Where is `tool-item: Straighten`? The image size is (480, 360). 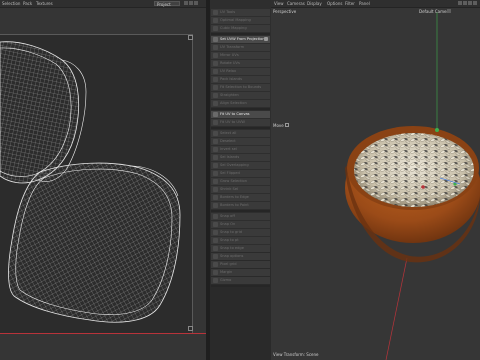
tool-item: Straighten is located at coordinates (240, 95).